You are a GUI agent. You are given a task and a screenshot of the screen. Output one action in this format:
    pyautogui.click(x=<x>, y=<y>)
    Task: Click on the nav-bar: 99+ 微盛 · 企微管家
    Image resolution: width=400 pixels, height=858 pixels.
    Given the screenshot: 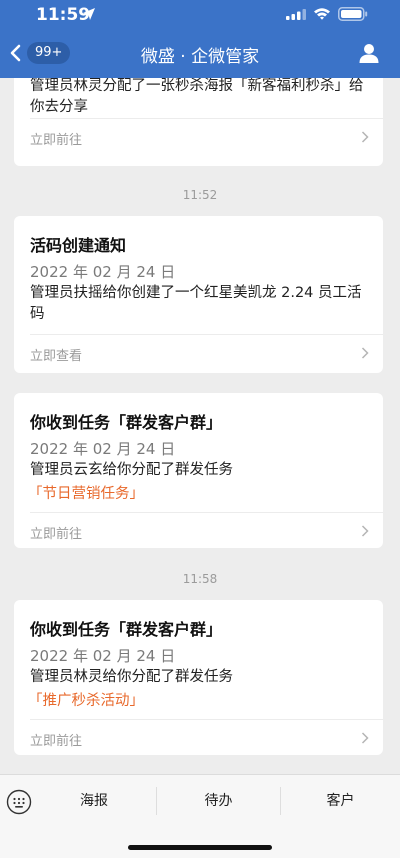 What is the action you would take?
    pyautogui.click(x=200, y=54)
    